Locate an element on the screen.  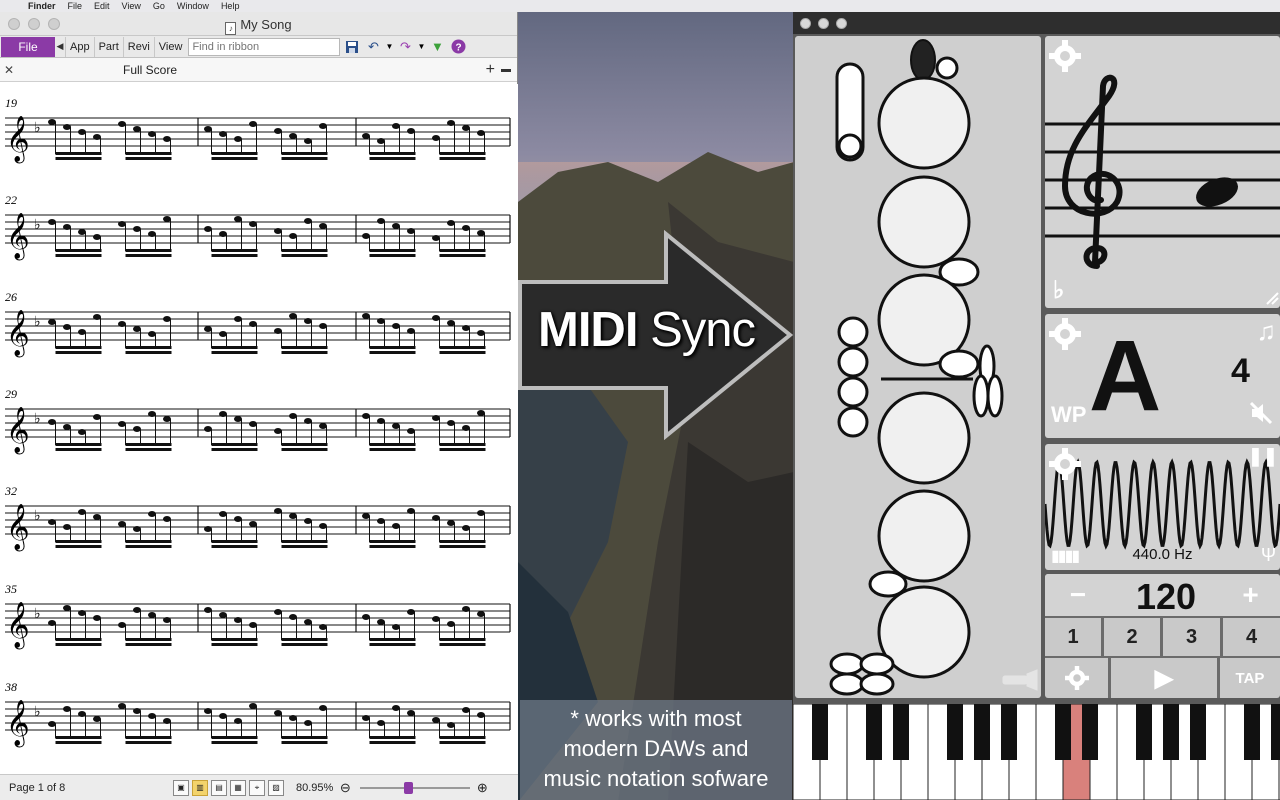
close-tab-icon: ✕ is located at coordinates (9, 70).